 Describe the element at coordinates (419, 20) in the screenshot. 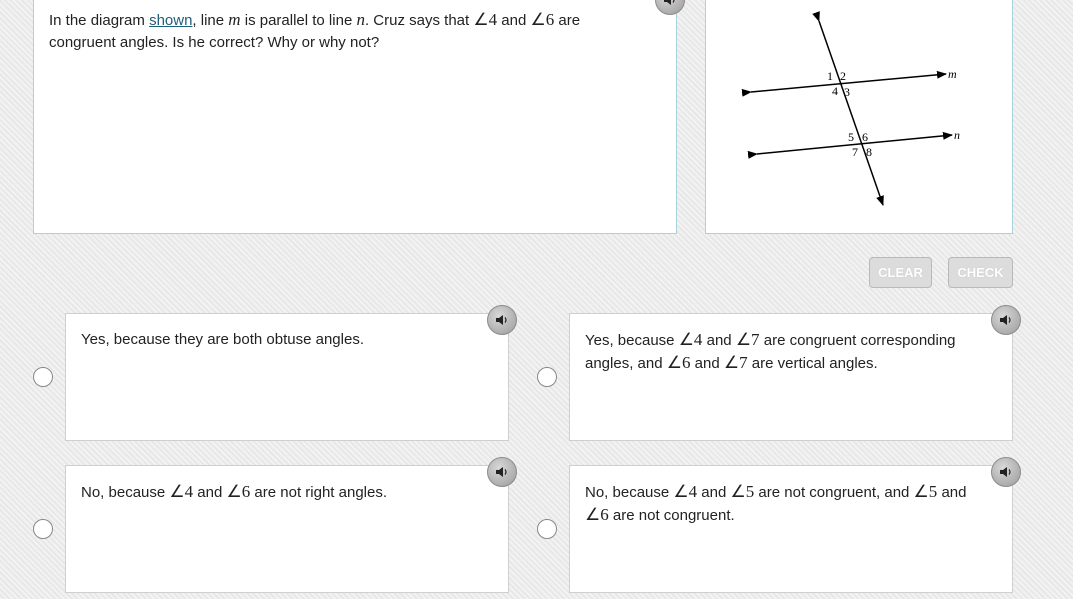

I see `question-text-part: . Cruz says that` at that location.